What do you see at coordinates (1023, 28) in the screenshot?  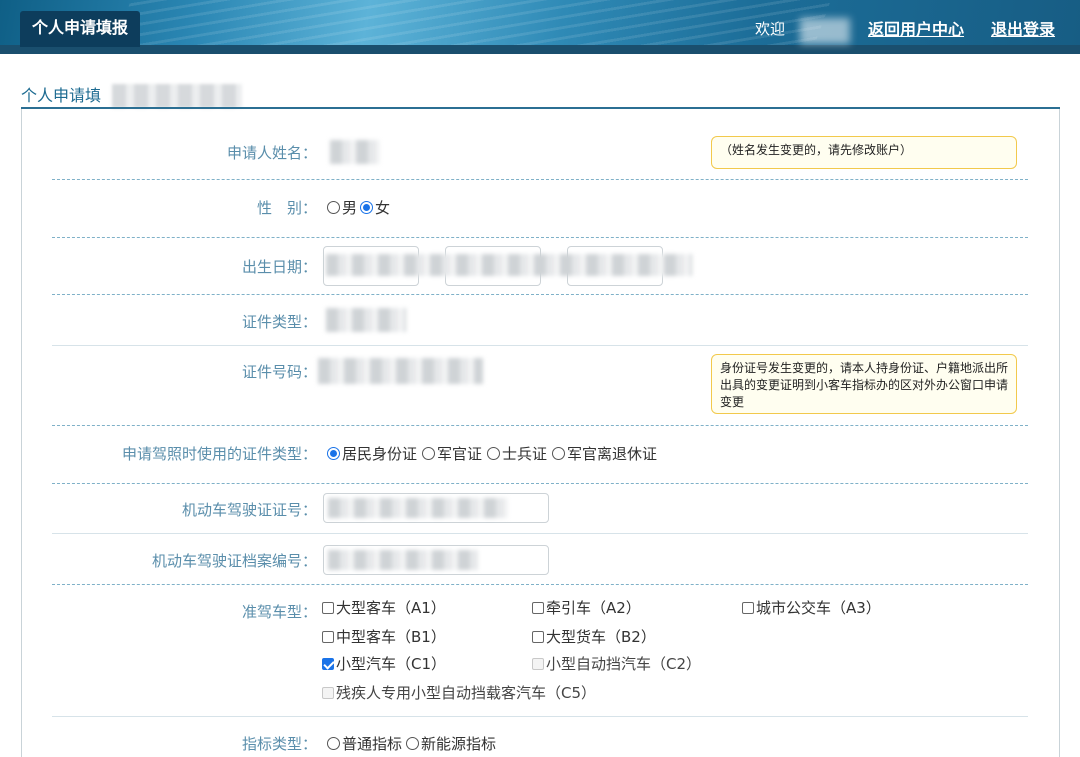 I see `logout-link: 退出登录` at bounding box center [1023, 28].